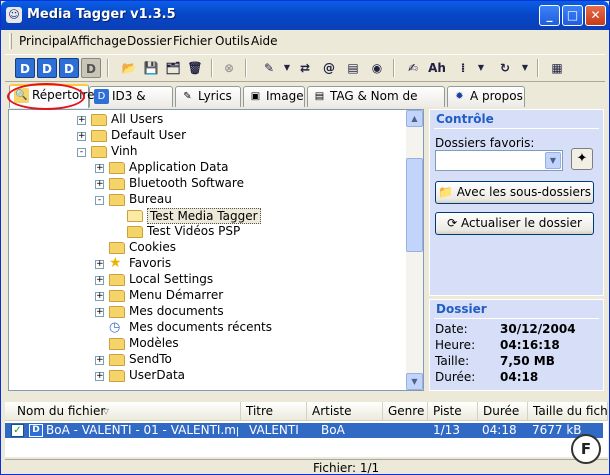 Image resolution: width=610 pixels, height=475 pixels. I want to click on tree-node: - Vinh, so click(207, 152).